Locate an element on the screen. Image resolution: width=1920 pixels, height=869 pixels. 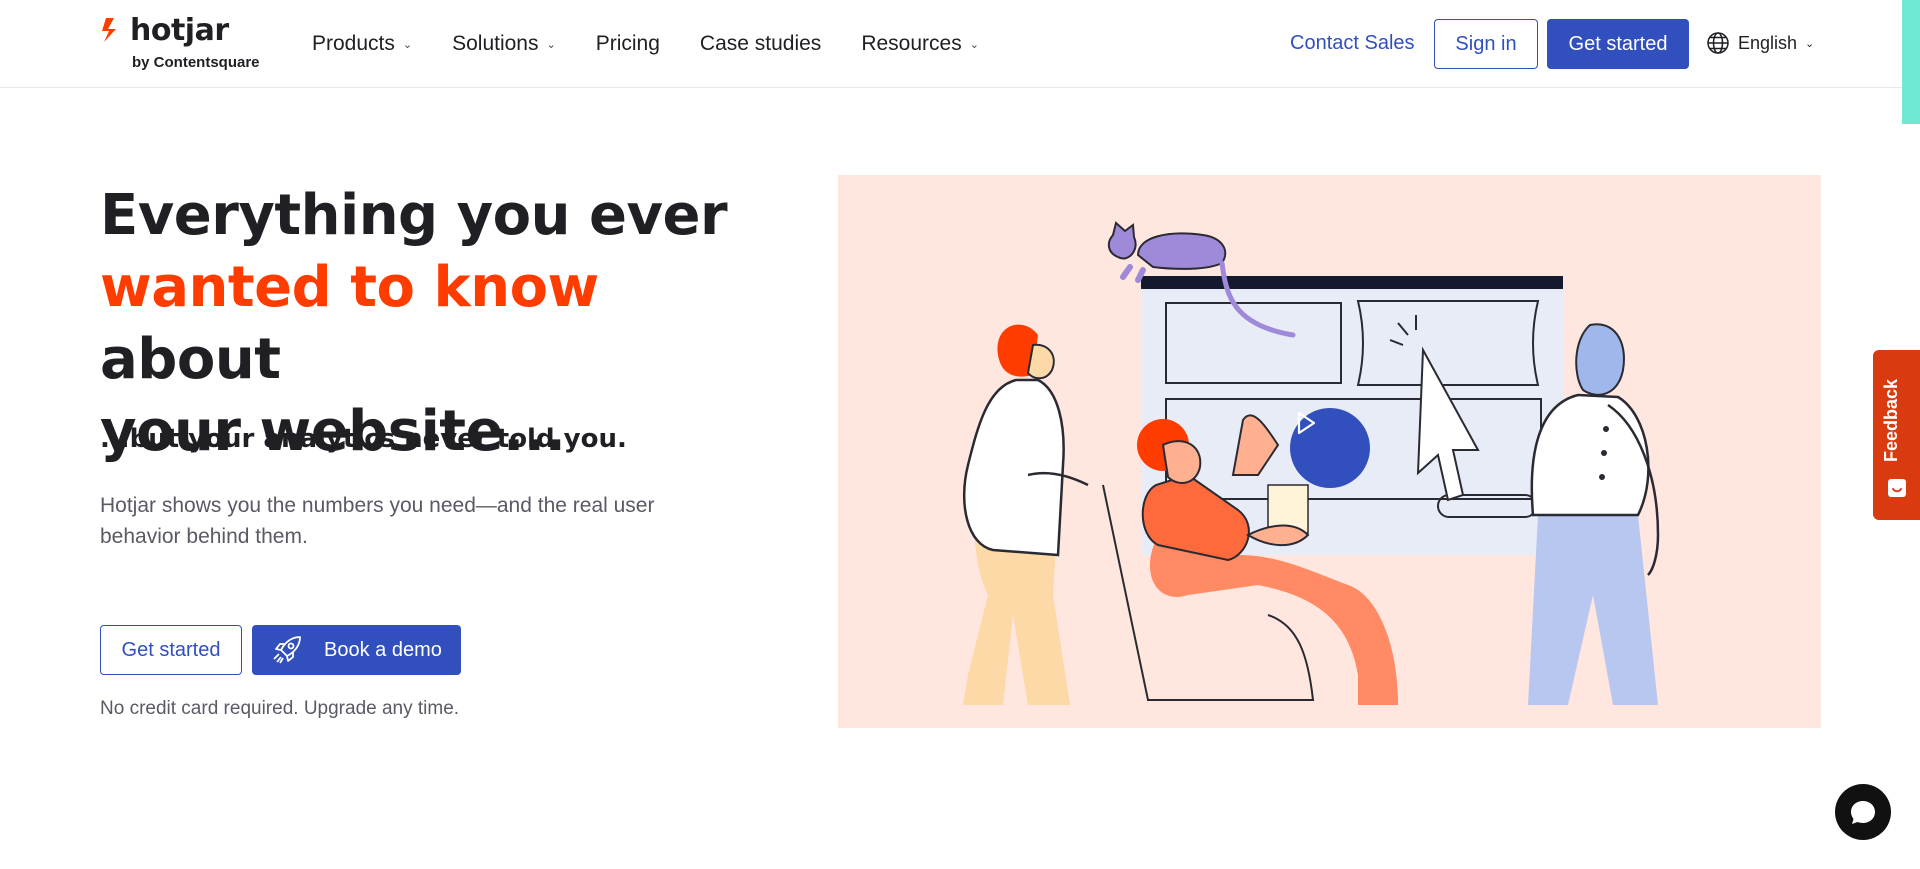
language-selector: English ⌄ is located at coordinates (1760, 43).